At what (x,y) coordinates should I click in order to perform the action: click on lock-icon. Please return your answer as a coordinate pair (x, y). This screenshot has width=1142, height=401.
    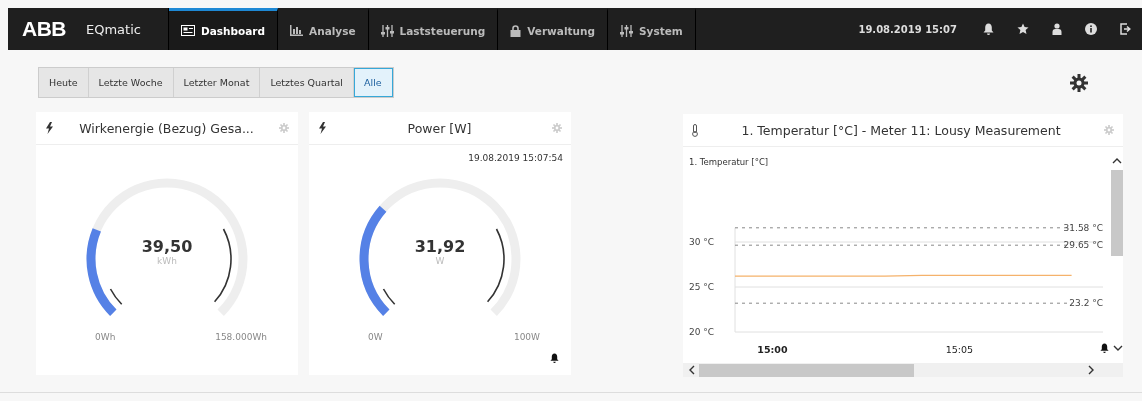
    Looking at the image, I should click on (516, 30).